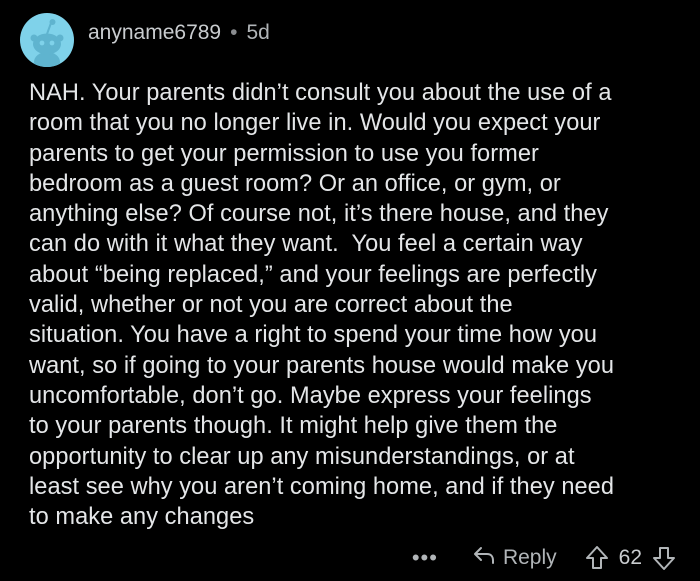  I want to click on comment-age: 5d, so click(258, 32).